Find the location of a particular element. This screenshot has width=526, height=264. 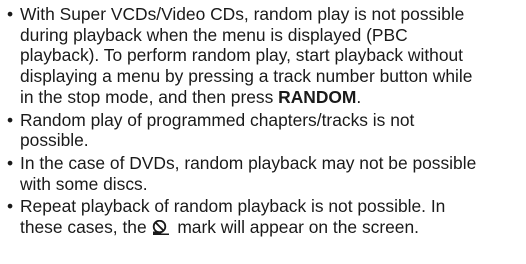

note-line-end: mark will appear on the screen. is located at coordinates (295, 227).